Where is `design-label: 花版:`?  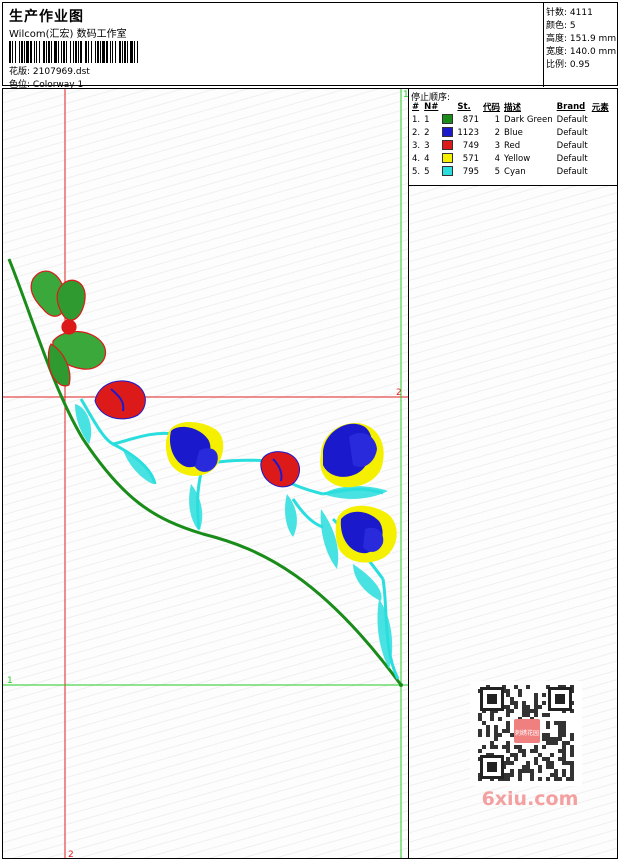
design-label: 花版: is located at coordinates (20, 72).